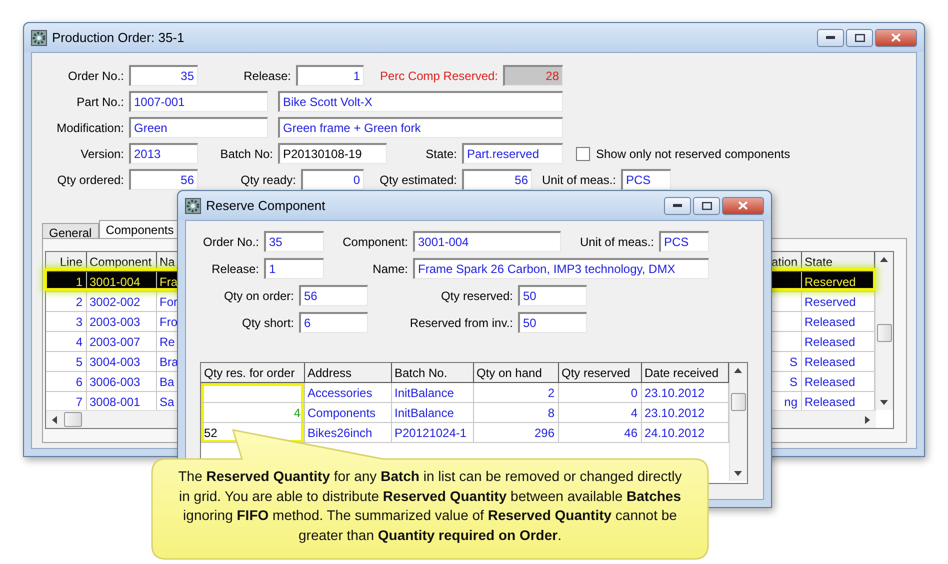 The height and width of the screenshot is (564, 948). What do you see at coordinates (268, 179) in the screenshot?
I see `field-label: Qty ready:` at bounding box center [268, 179].